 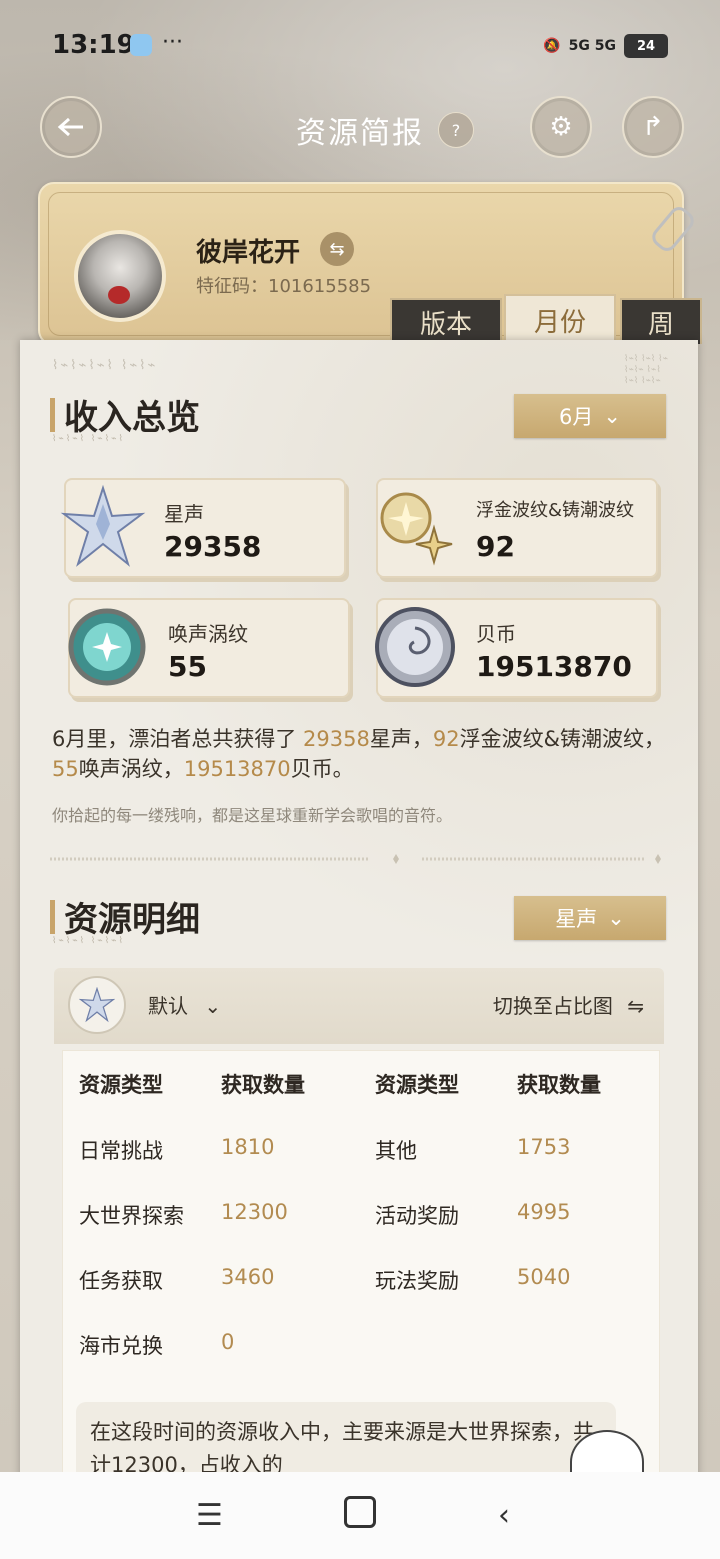 What do you see at coordinates (88, 941) in the screenshot?
I see `details-subtitle-glyphs: ⌇⌁⌇⌁⌇ ⌇⌁⌇⌁⌇` at bounding box center [88, 941].